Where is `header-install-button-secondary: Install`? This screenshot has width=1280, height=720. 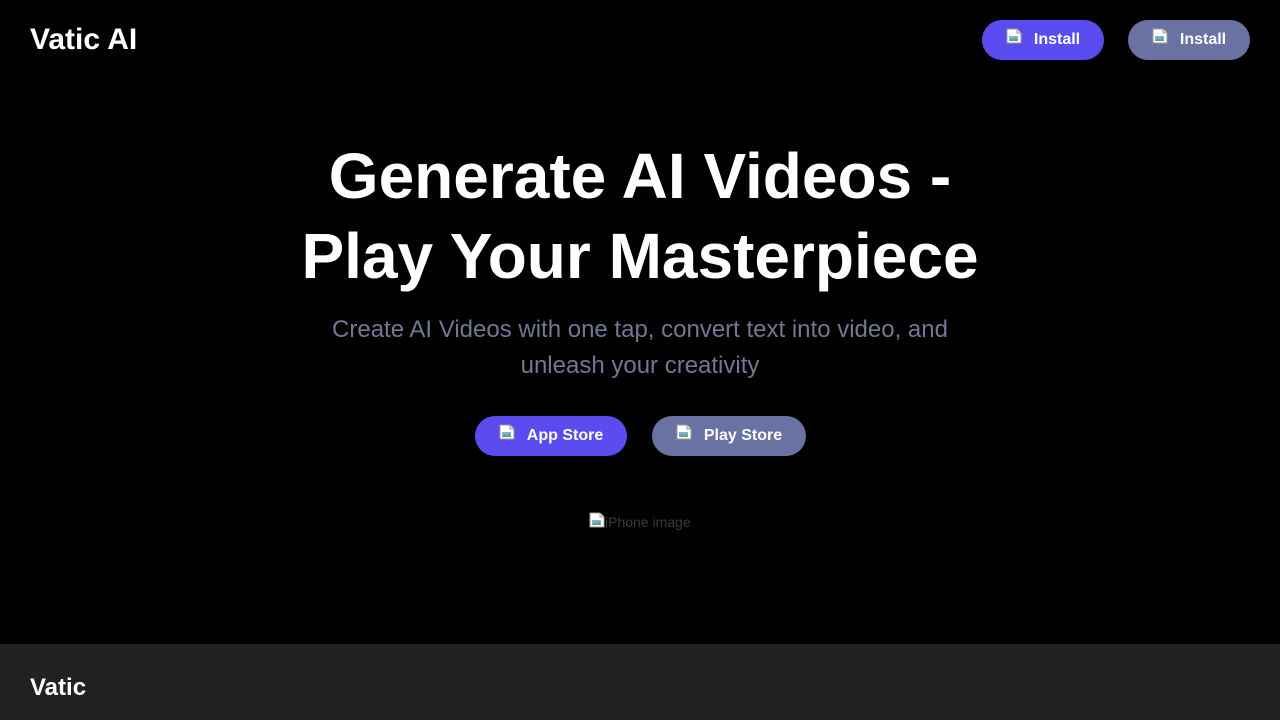
header-install-button-secondary: Install is located at coordinates (1189, 40).